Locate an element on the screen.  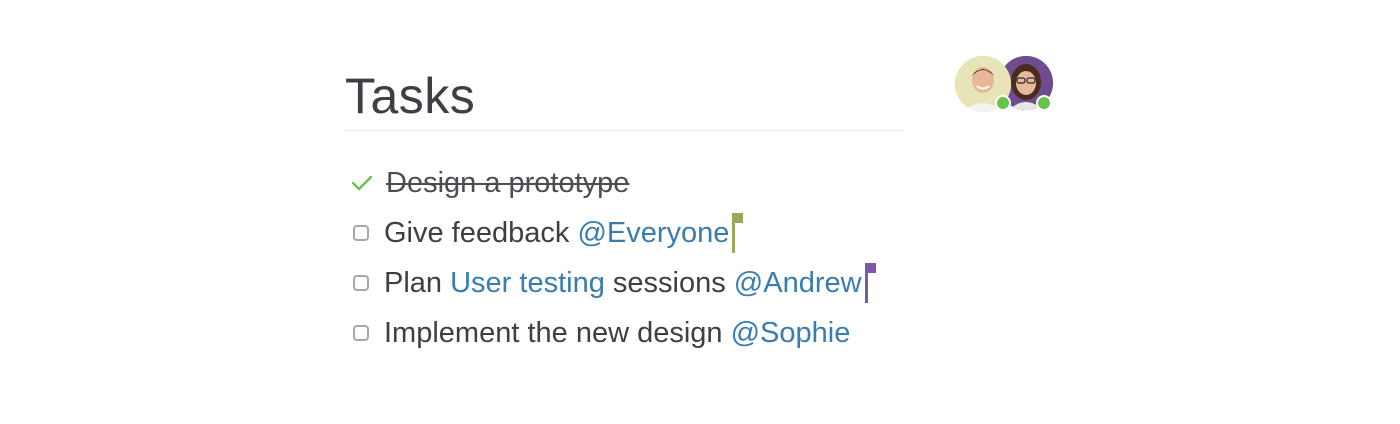
task-item: Implement the new design @Sophie is located at coordinates (650, 333).